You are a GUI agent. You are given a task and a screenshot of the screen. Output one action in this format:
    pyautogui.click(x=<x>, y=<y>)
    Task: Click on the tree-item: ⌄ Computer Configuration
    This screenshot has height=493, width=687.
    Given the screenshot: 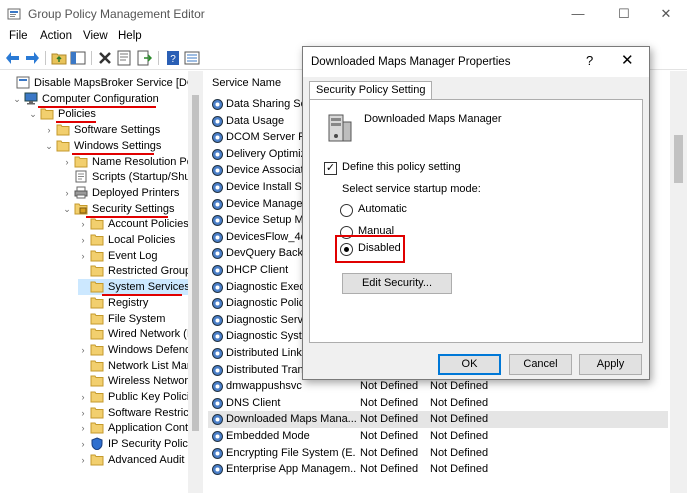 What is the action you would take?
    pyautogui.click(x=100, y=99)
    